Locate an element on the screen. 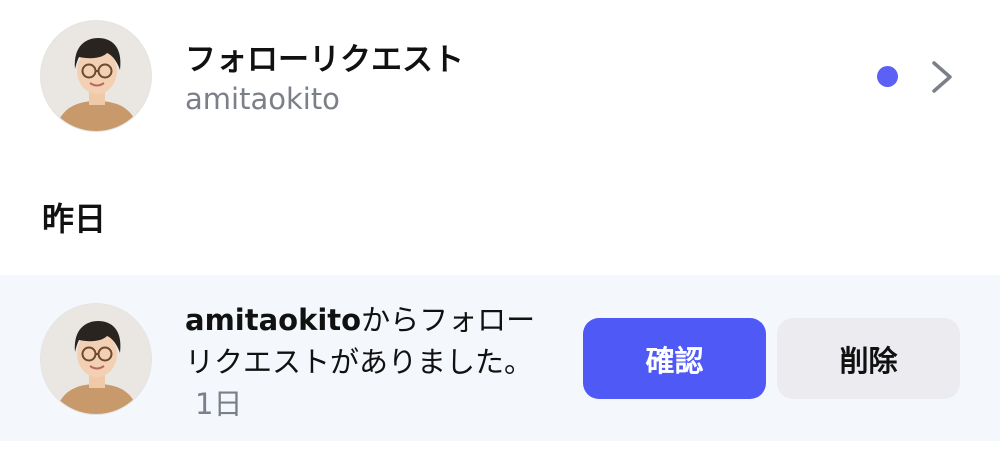 The image size is (1000, 472). unread-dot-icon is located at coordinates (887, 76).